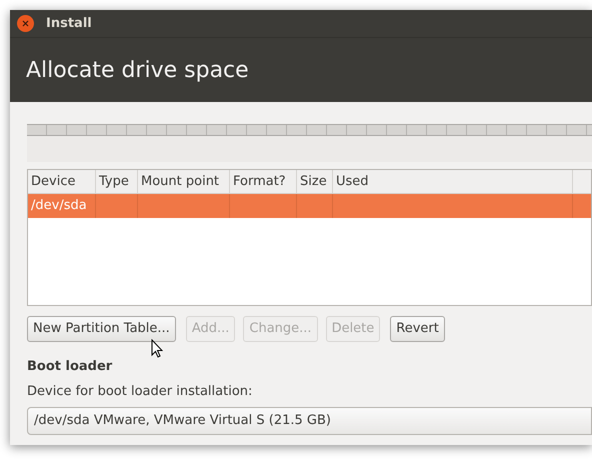 Image resolution: width=592 pixels, height=463 pixels. What do you see at coordinates (417, 329) in the screenshot?
I see `action-button: Revert` at bounding box center [417, 329].